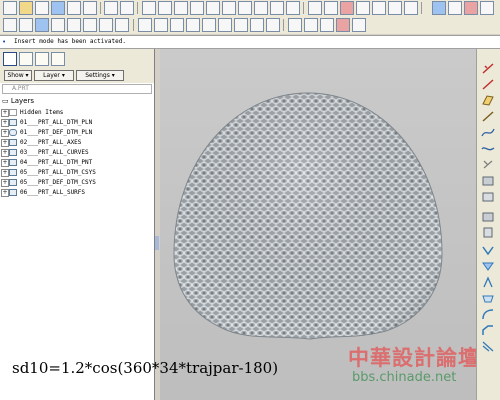  Describe the element at coordinates (58, 25) in the screenshot. I see `refit-icon` at that location.